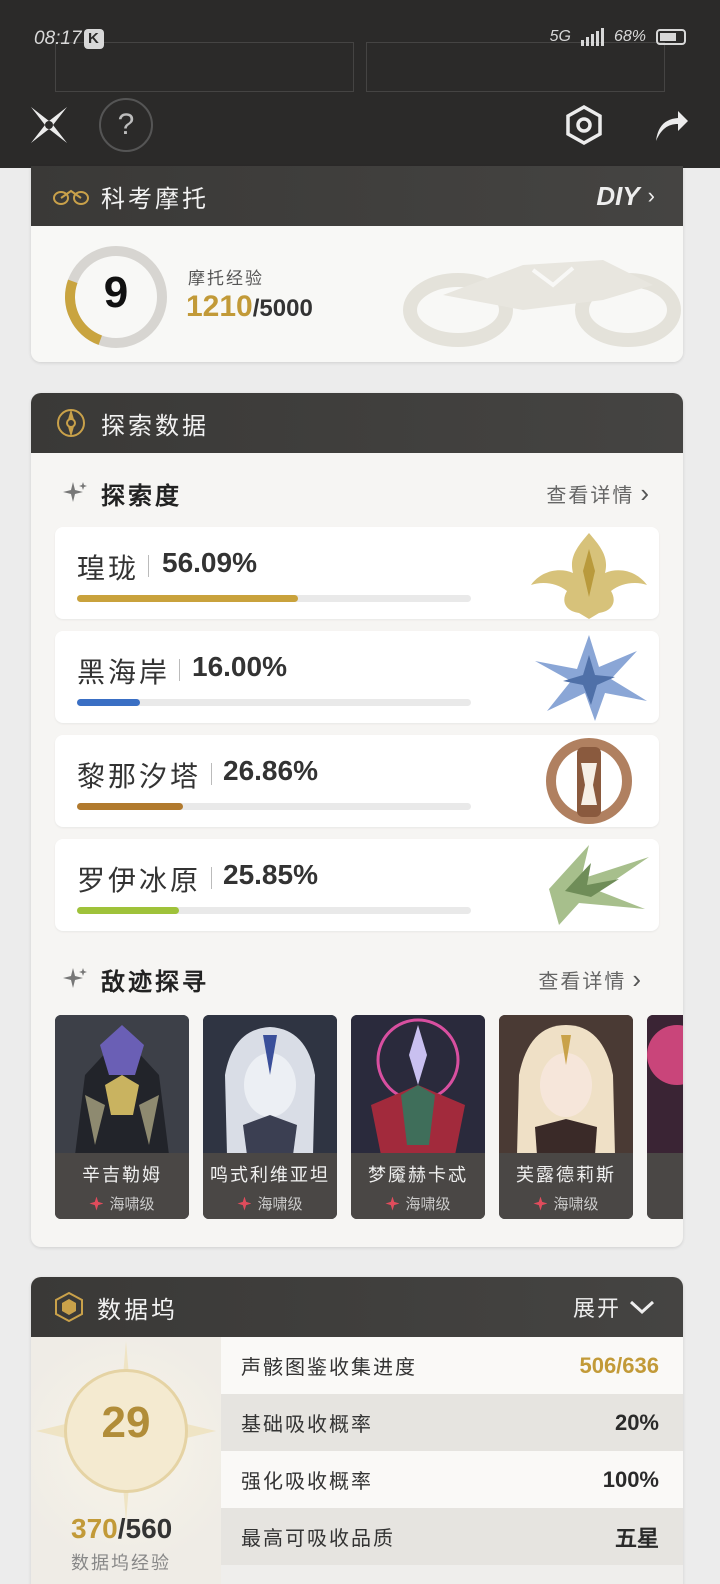 Image resolution: width=720 pixels, height=1584 pixels. What do you see at coordinates (599, 885) in the screenshot?
I see `roya-frostlands-emblem-icon` at bounding box center [599, 885].